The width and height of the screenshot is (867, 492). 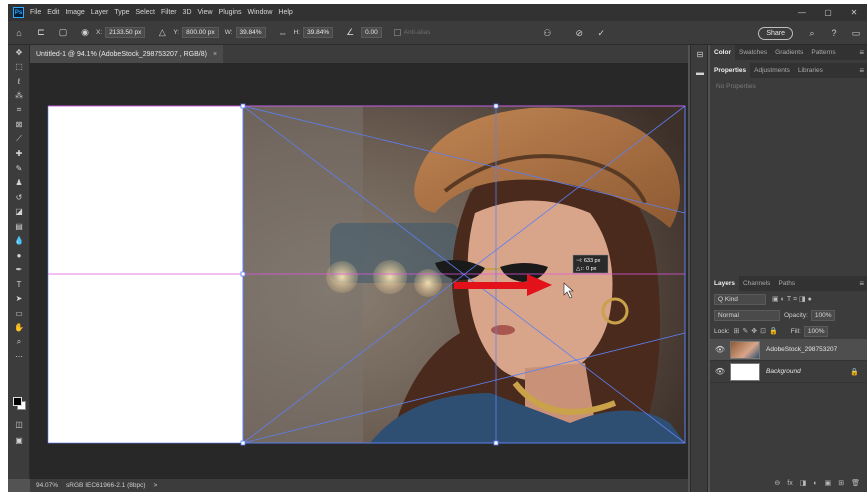 I want to click on comments-panel-icon: ▬, so click(x=700, y=72).